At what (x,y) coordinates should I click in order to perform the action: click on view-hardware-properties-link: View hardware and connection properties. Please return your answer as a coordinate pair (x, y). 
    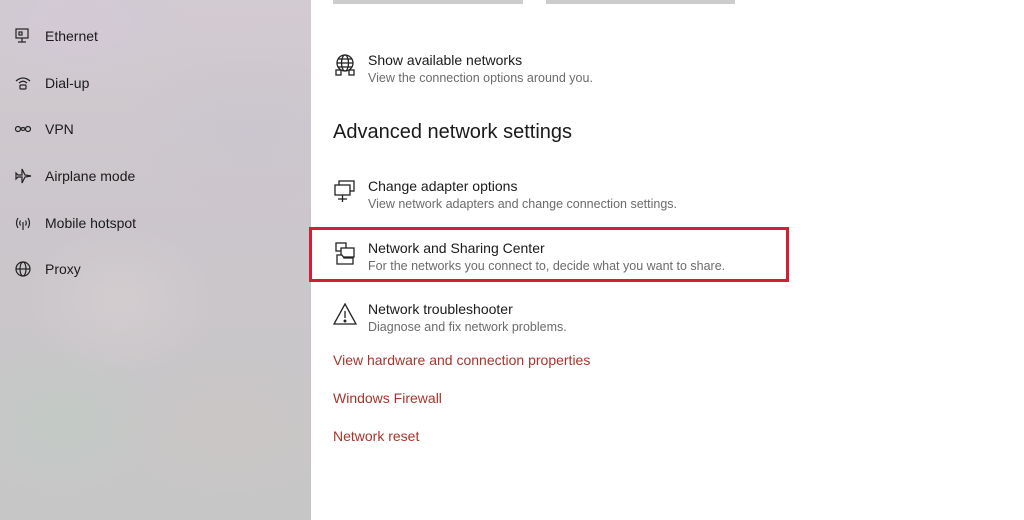
    Looking at the image, I should click on (461, 360).